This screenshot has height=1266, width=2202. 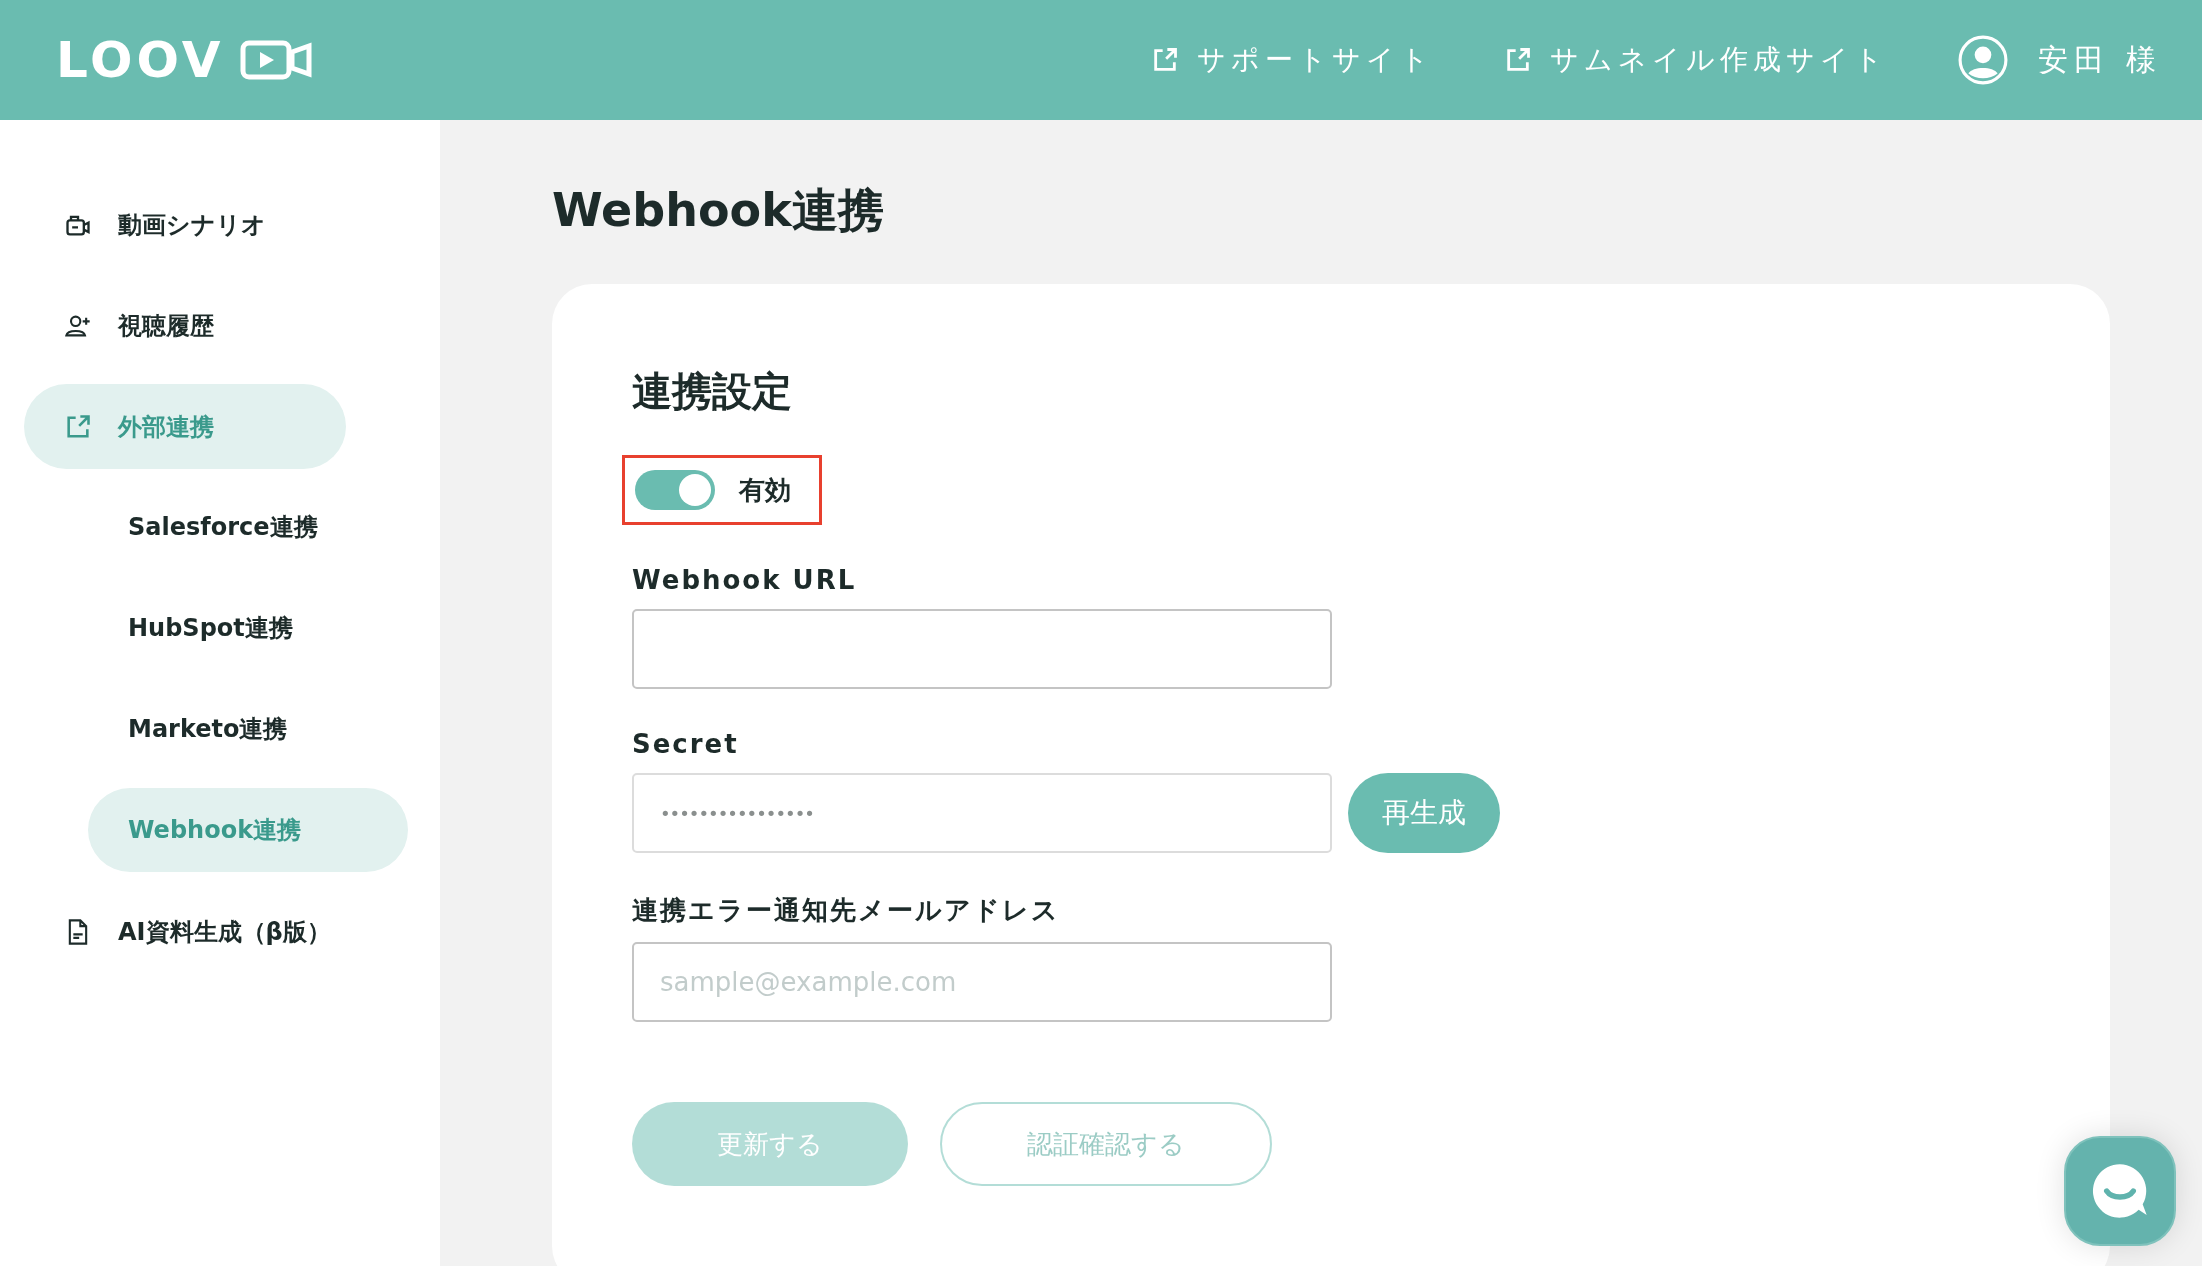 I want to click on toggle-label: 有効, so click(x=765, y=490).